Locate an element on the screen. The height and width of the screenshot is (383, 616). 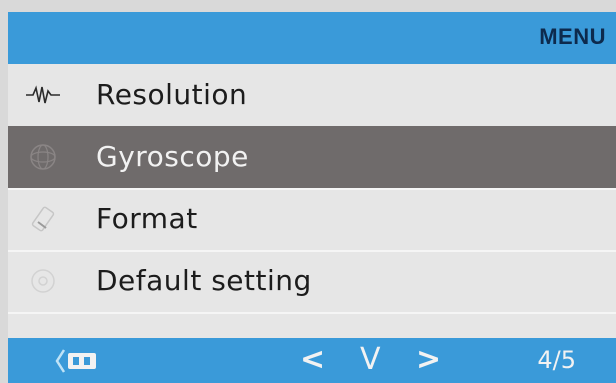
default-setting-icon is located at coordinates (43, 281).